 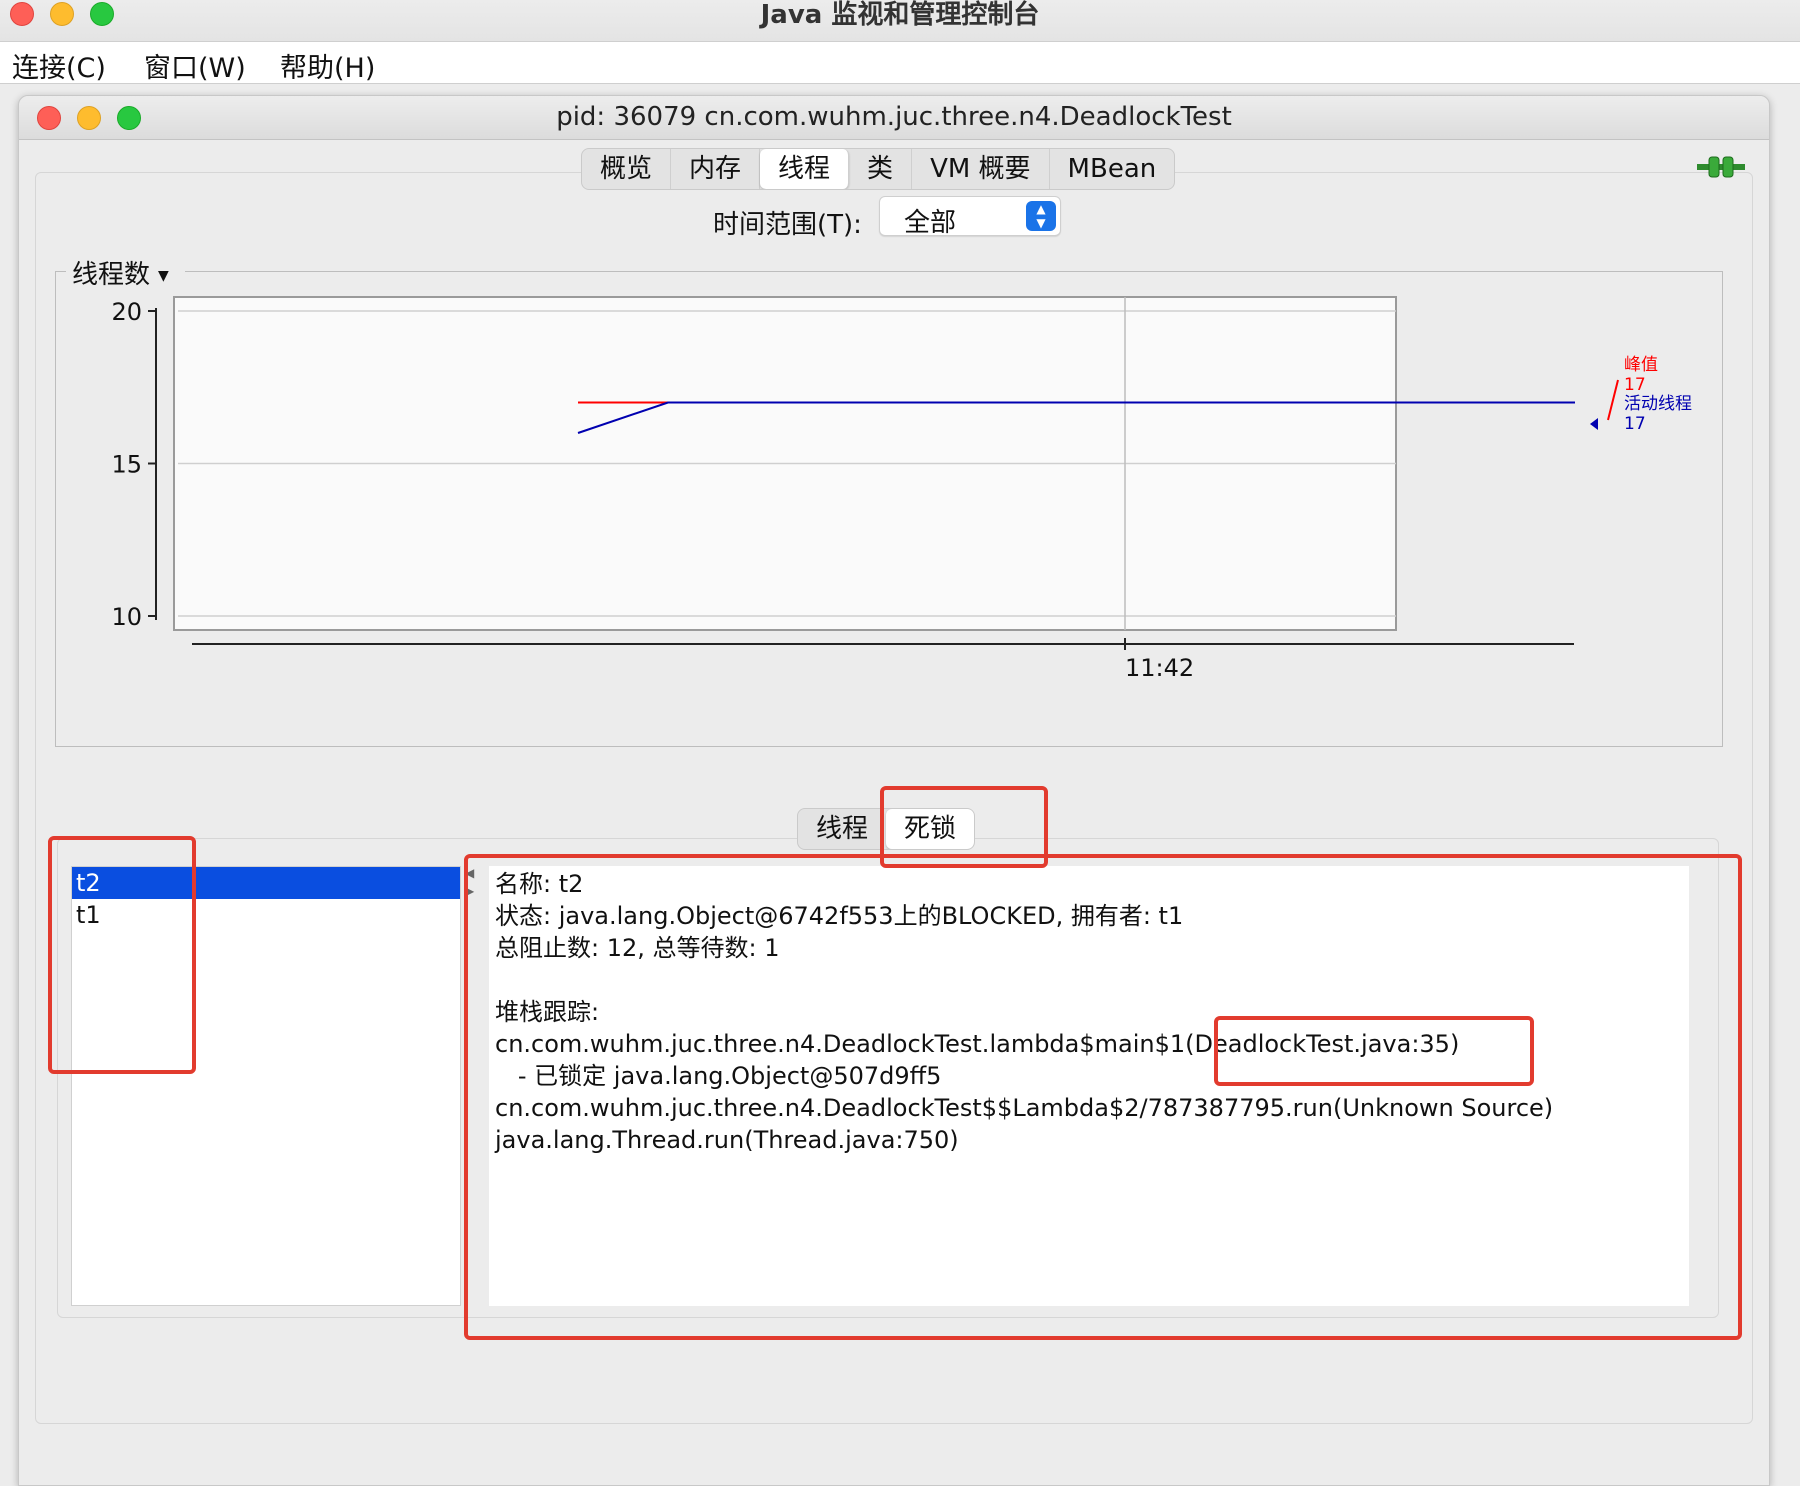 What do you see at coordinates (627, 169) in the screenshot?
I see `tab-overview: 概览` at bounding box center [627, 169].